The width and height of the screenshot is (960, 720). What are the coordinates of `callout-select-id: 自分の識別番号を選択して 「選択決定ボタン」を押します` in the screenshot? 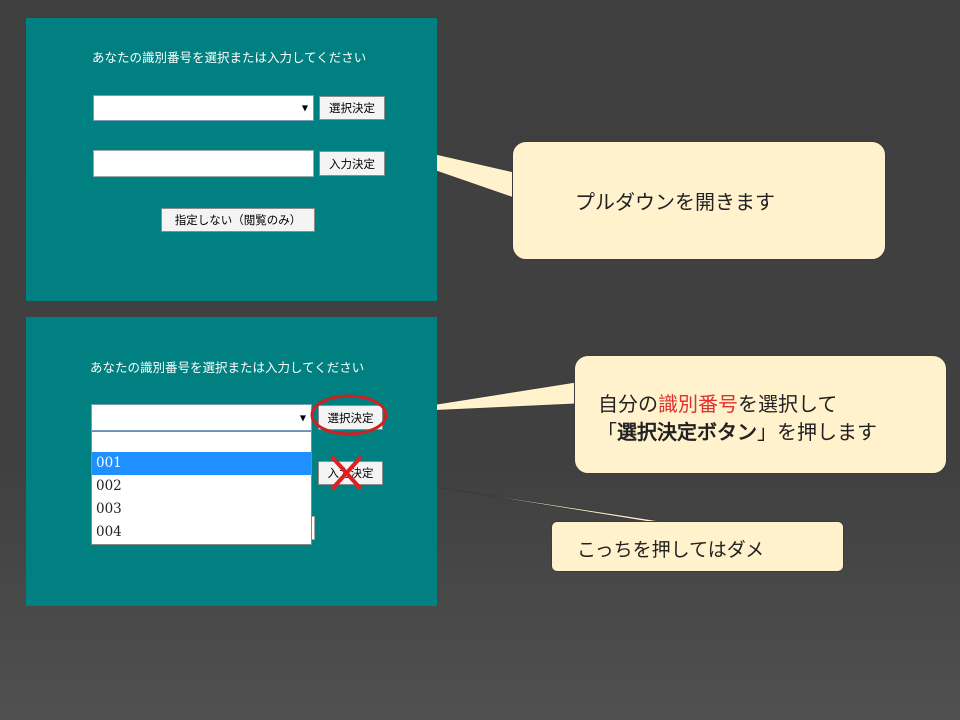 It's located at (760, 414).